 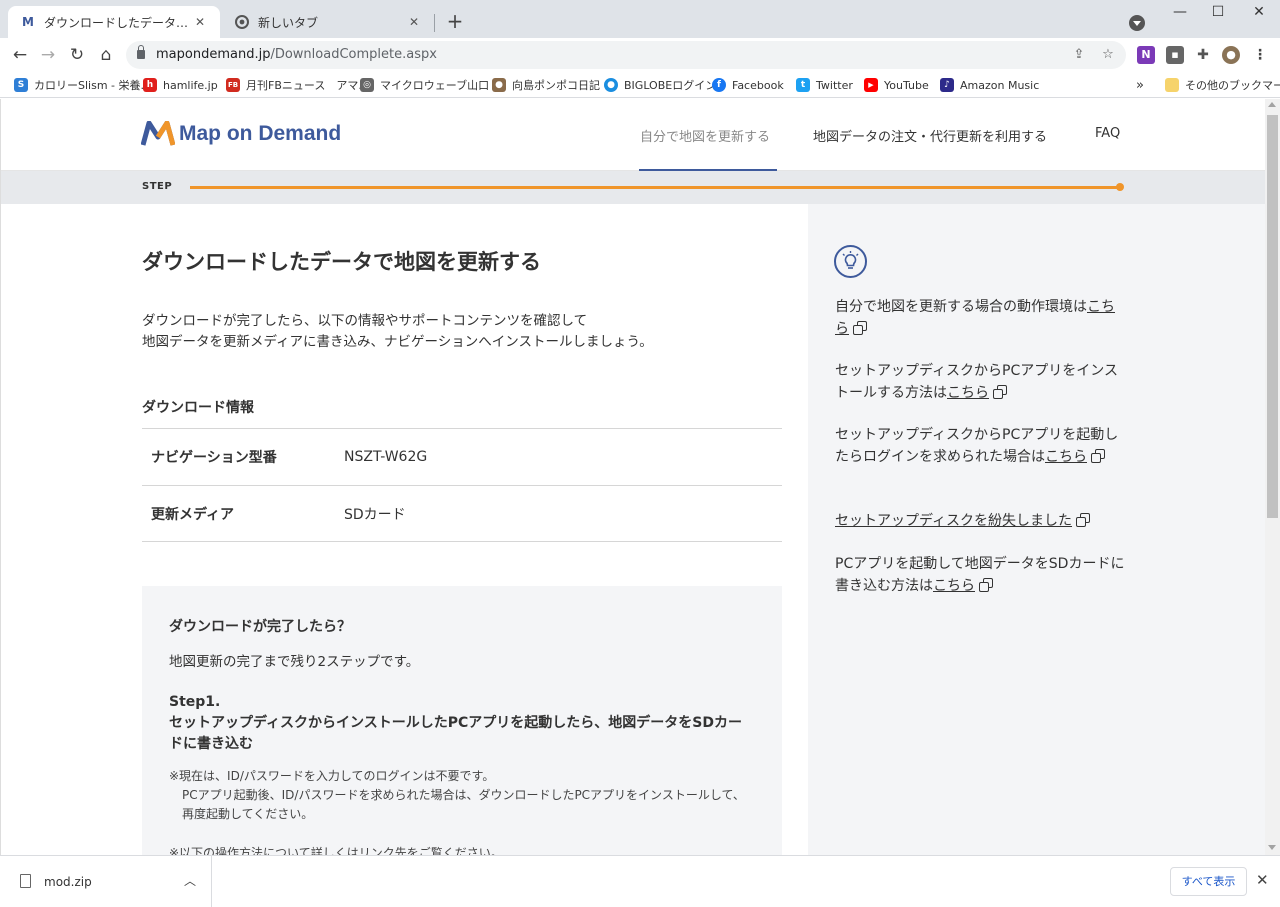 I want to click on bookmark-favicon-icon: ◎, so click(x=367, y=85).